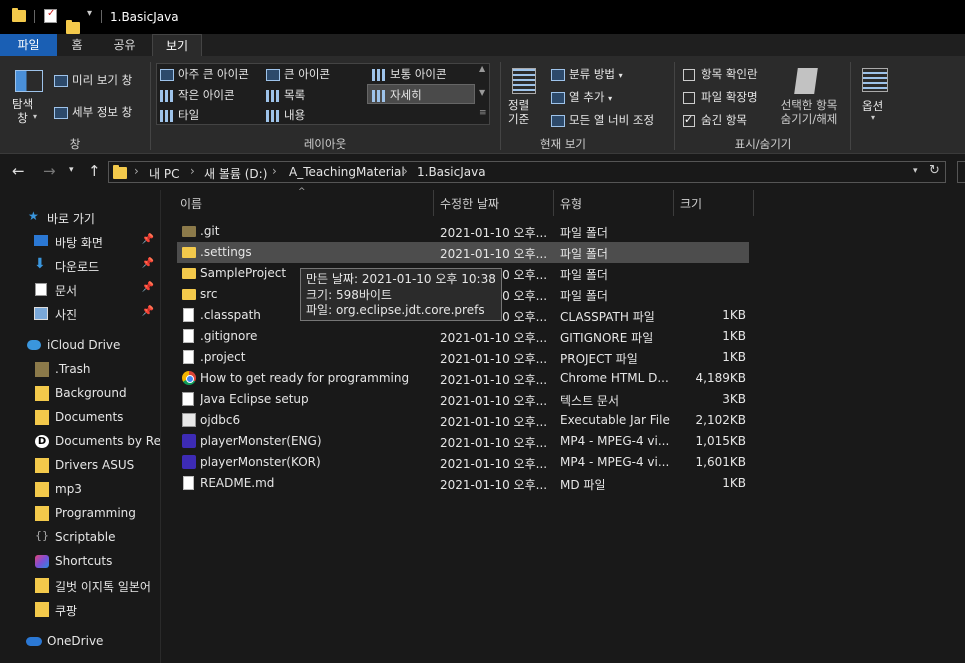 The height and width of the screenshot is (663, 965). Describe the element at coordinates (587, 74) in the screenshot. I see `group-by-button: 분류 방법 ▾` at that location.